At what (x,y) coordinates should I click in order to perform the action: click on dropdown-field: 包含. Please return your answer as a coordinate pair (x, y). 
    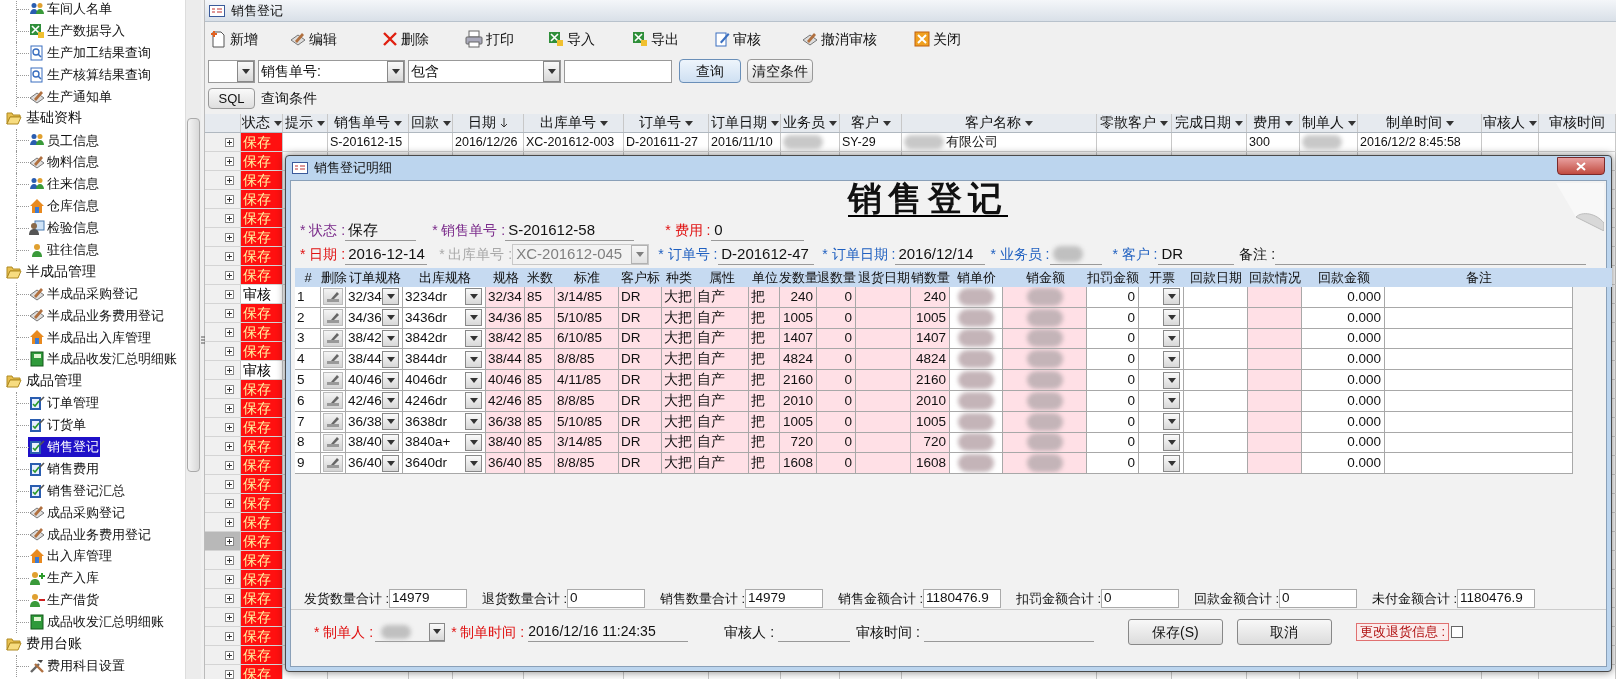
    Looking at the image, I should click on (484, 71).